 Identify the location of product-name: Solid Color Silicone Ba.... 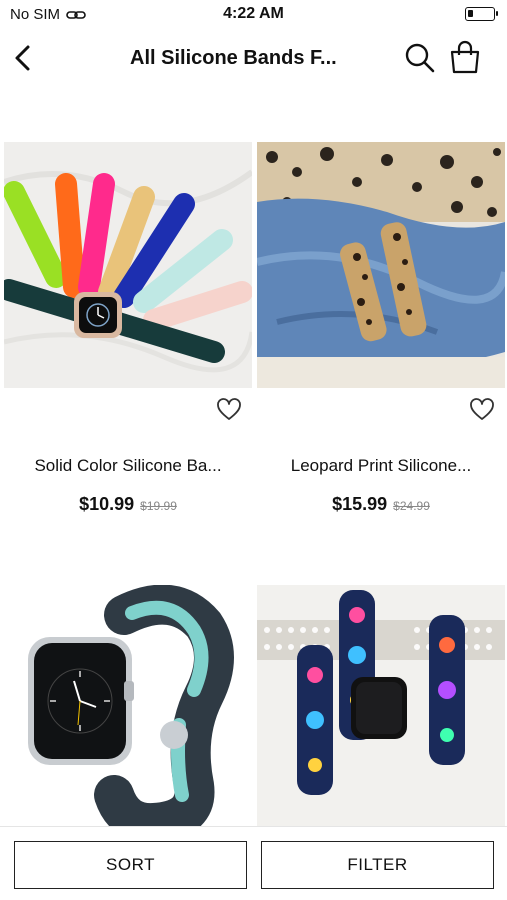
(128, 466).